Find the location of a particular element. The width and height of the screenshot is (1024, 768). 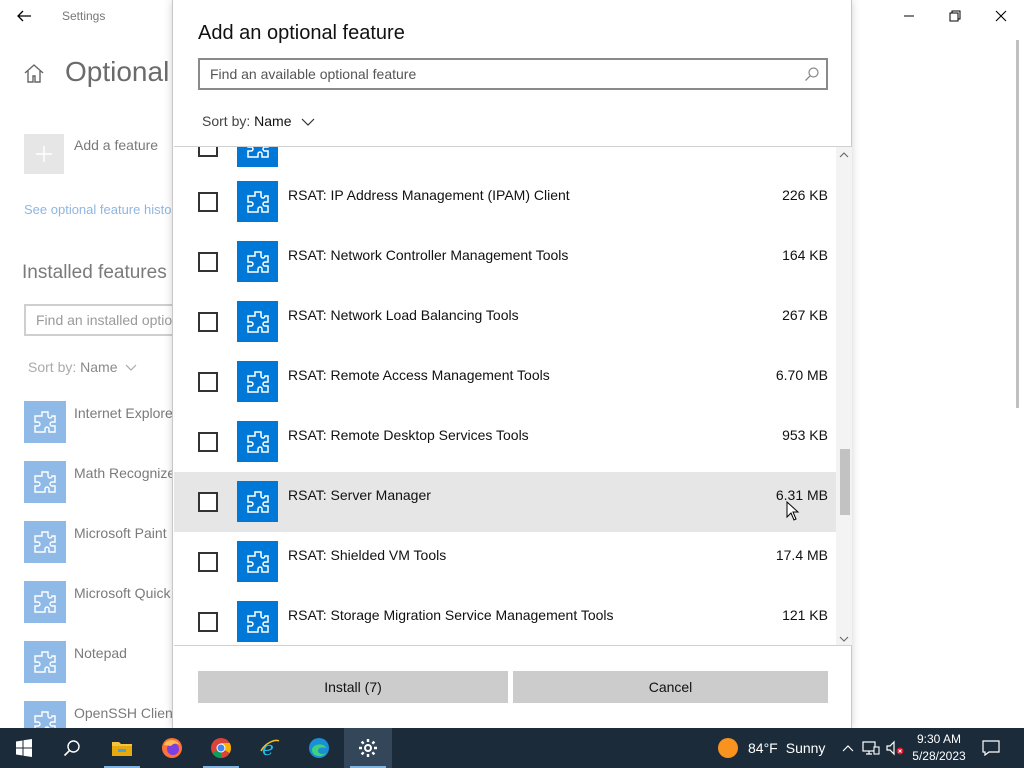

close-icon is located at coordinates (1001, 16).